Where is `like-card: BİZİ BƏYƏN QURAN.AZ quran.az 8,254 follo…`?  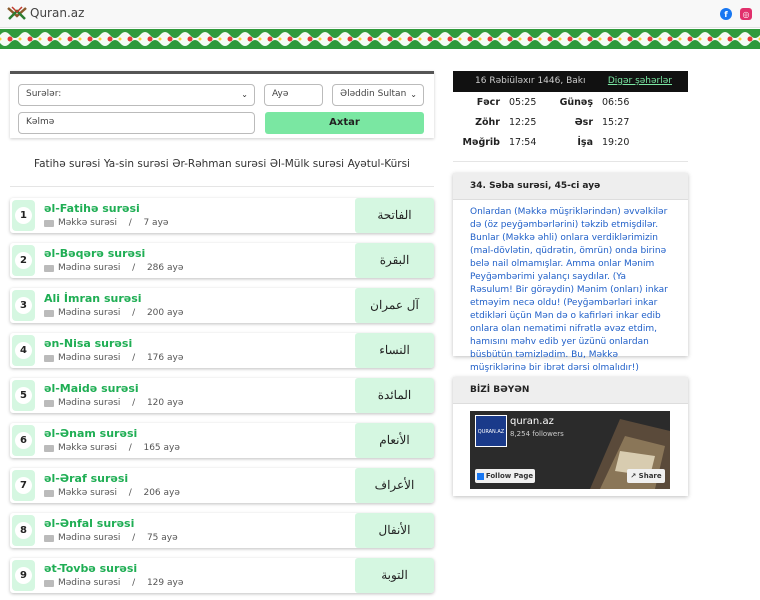 like-card: BİZİ BƏYƏN QURAN.AZ quran.az 8,254 follo… is located at coordinates (570, 436).